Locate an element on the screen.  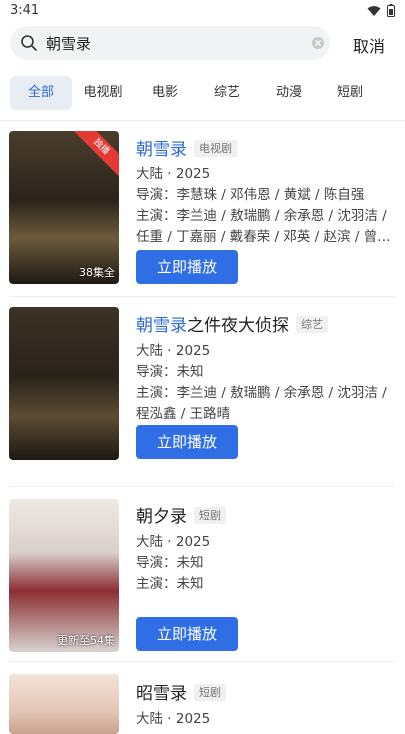
exclusive-badge: 独播 is located at coordinates (93, 156).